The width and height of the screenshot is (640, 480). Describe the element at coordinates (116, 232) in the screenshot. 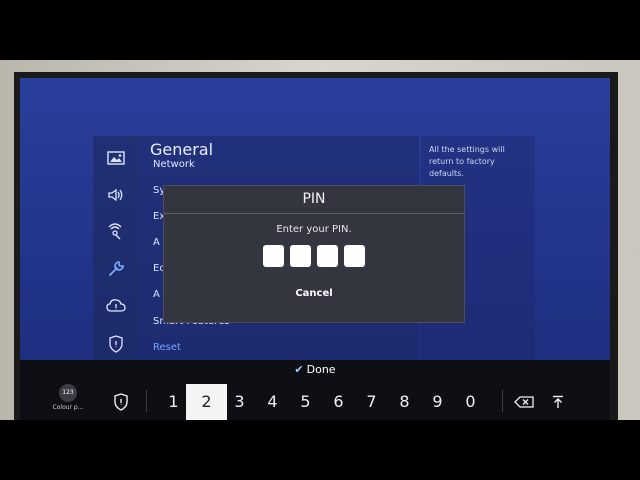

I see `broadcasting-icon` at that location.